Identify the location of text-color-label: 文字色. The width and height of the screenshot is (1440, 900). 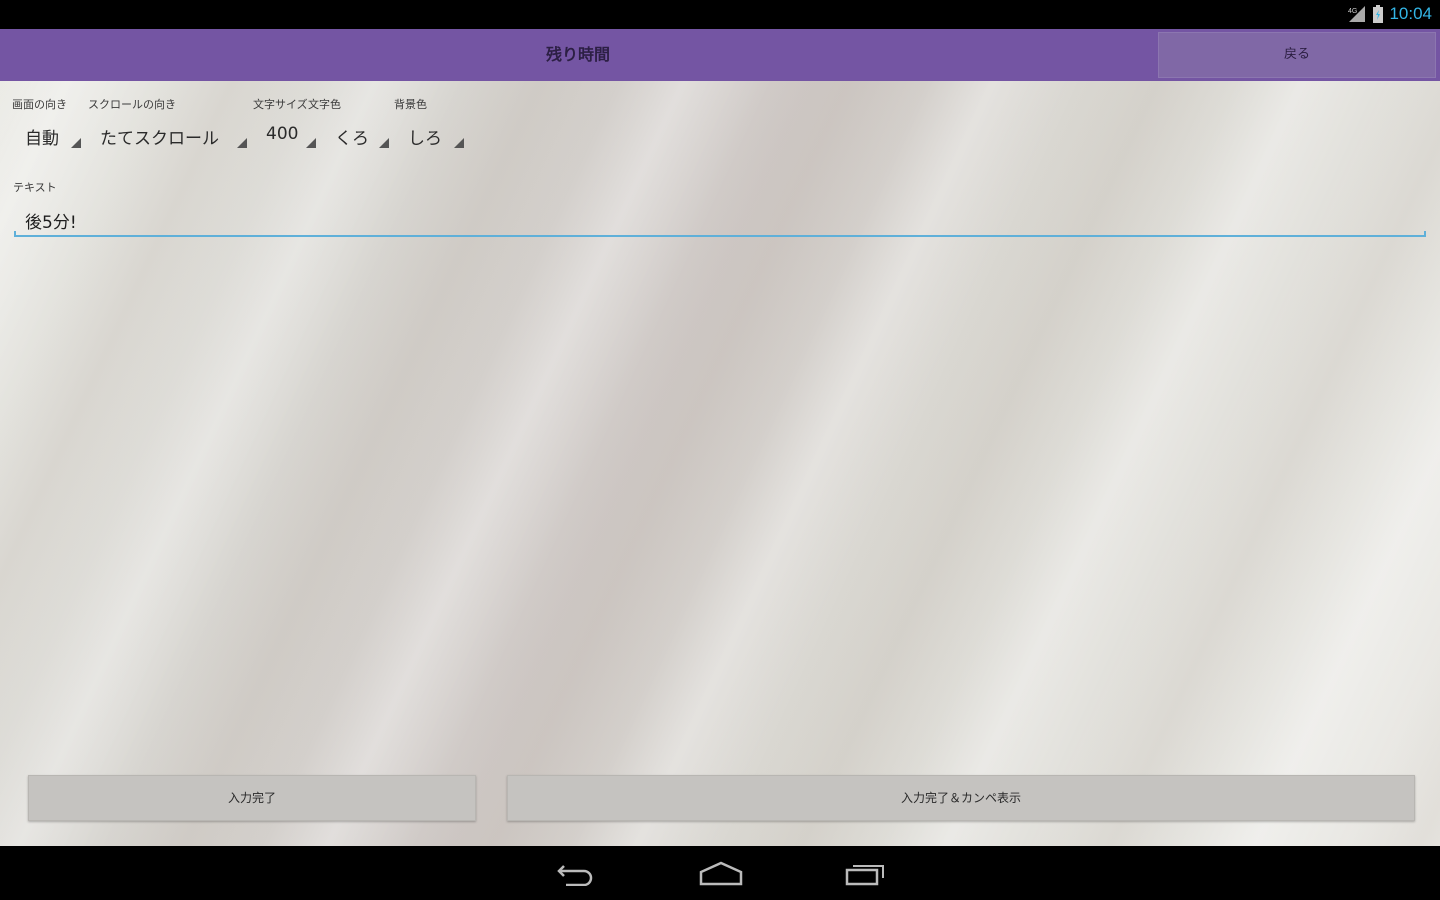
(324, 104).